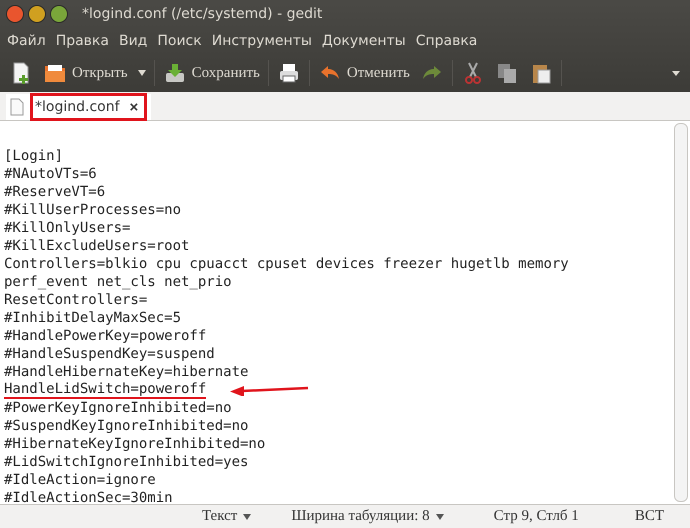 The height and width of the screenshot is (528, 690). What do you see at coordinates (105, 390) in the screenshot?
I see `code-line: HandleLidSwitch=poweroff` at bounding box center [105, 390].